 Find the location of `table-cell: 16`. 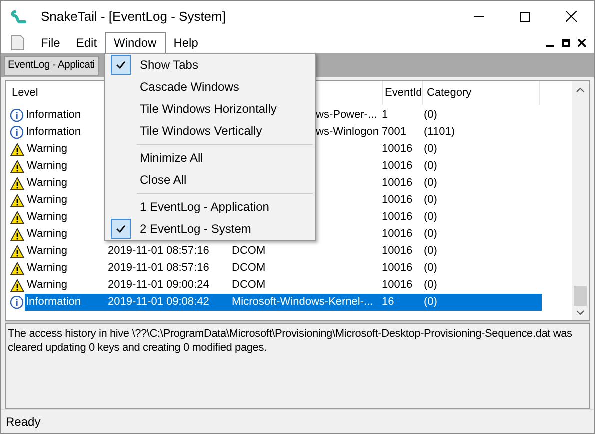

table-cell: 16 is located at coordinates (388, 302).